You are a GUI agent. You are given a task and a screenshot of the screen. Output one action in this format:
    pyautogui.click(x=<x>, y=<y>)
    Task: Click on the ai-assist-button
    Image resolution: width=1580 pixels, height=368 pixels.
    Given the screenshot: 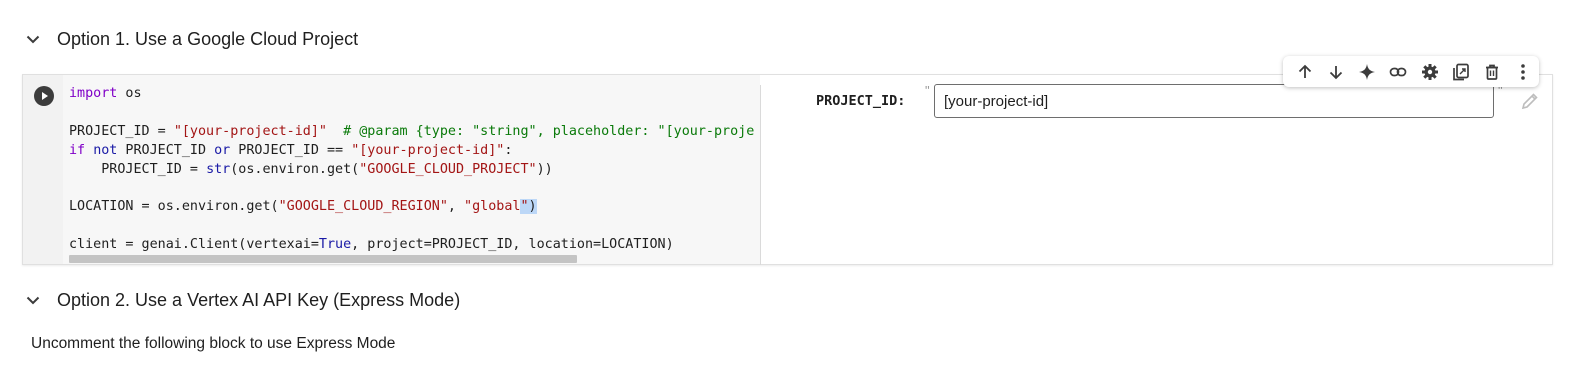 What is the action you would take?
    pyautogui.click(x=1367, y=71)
    